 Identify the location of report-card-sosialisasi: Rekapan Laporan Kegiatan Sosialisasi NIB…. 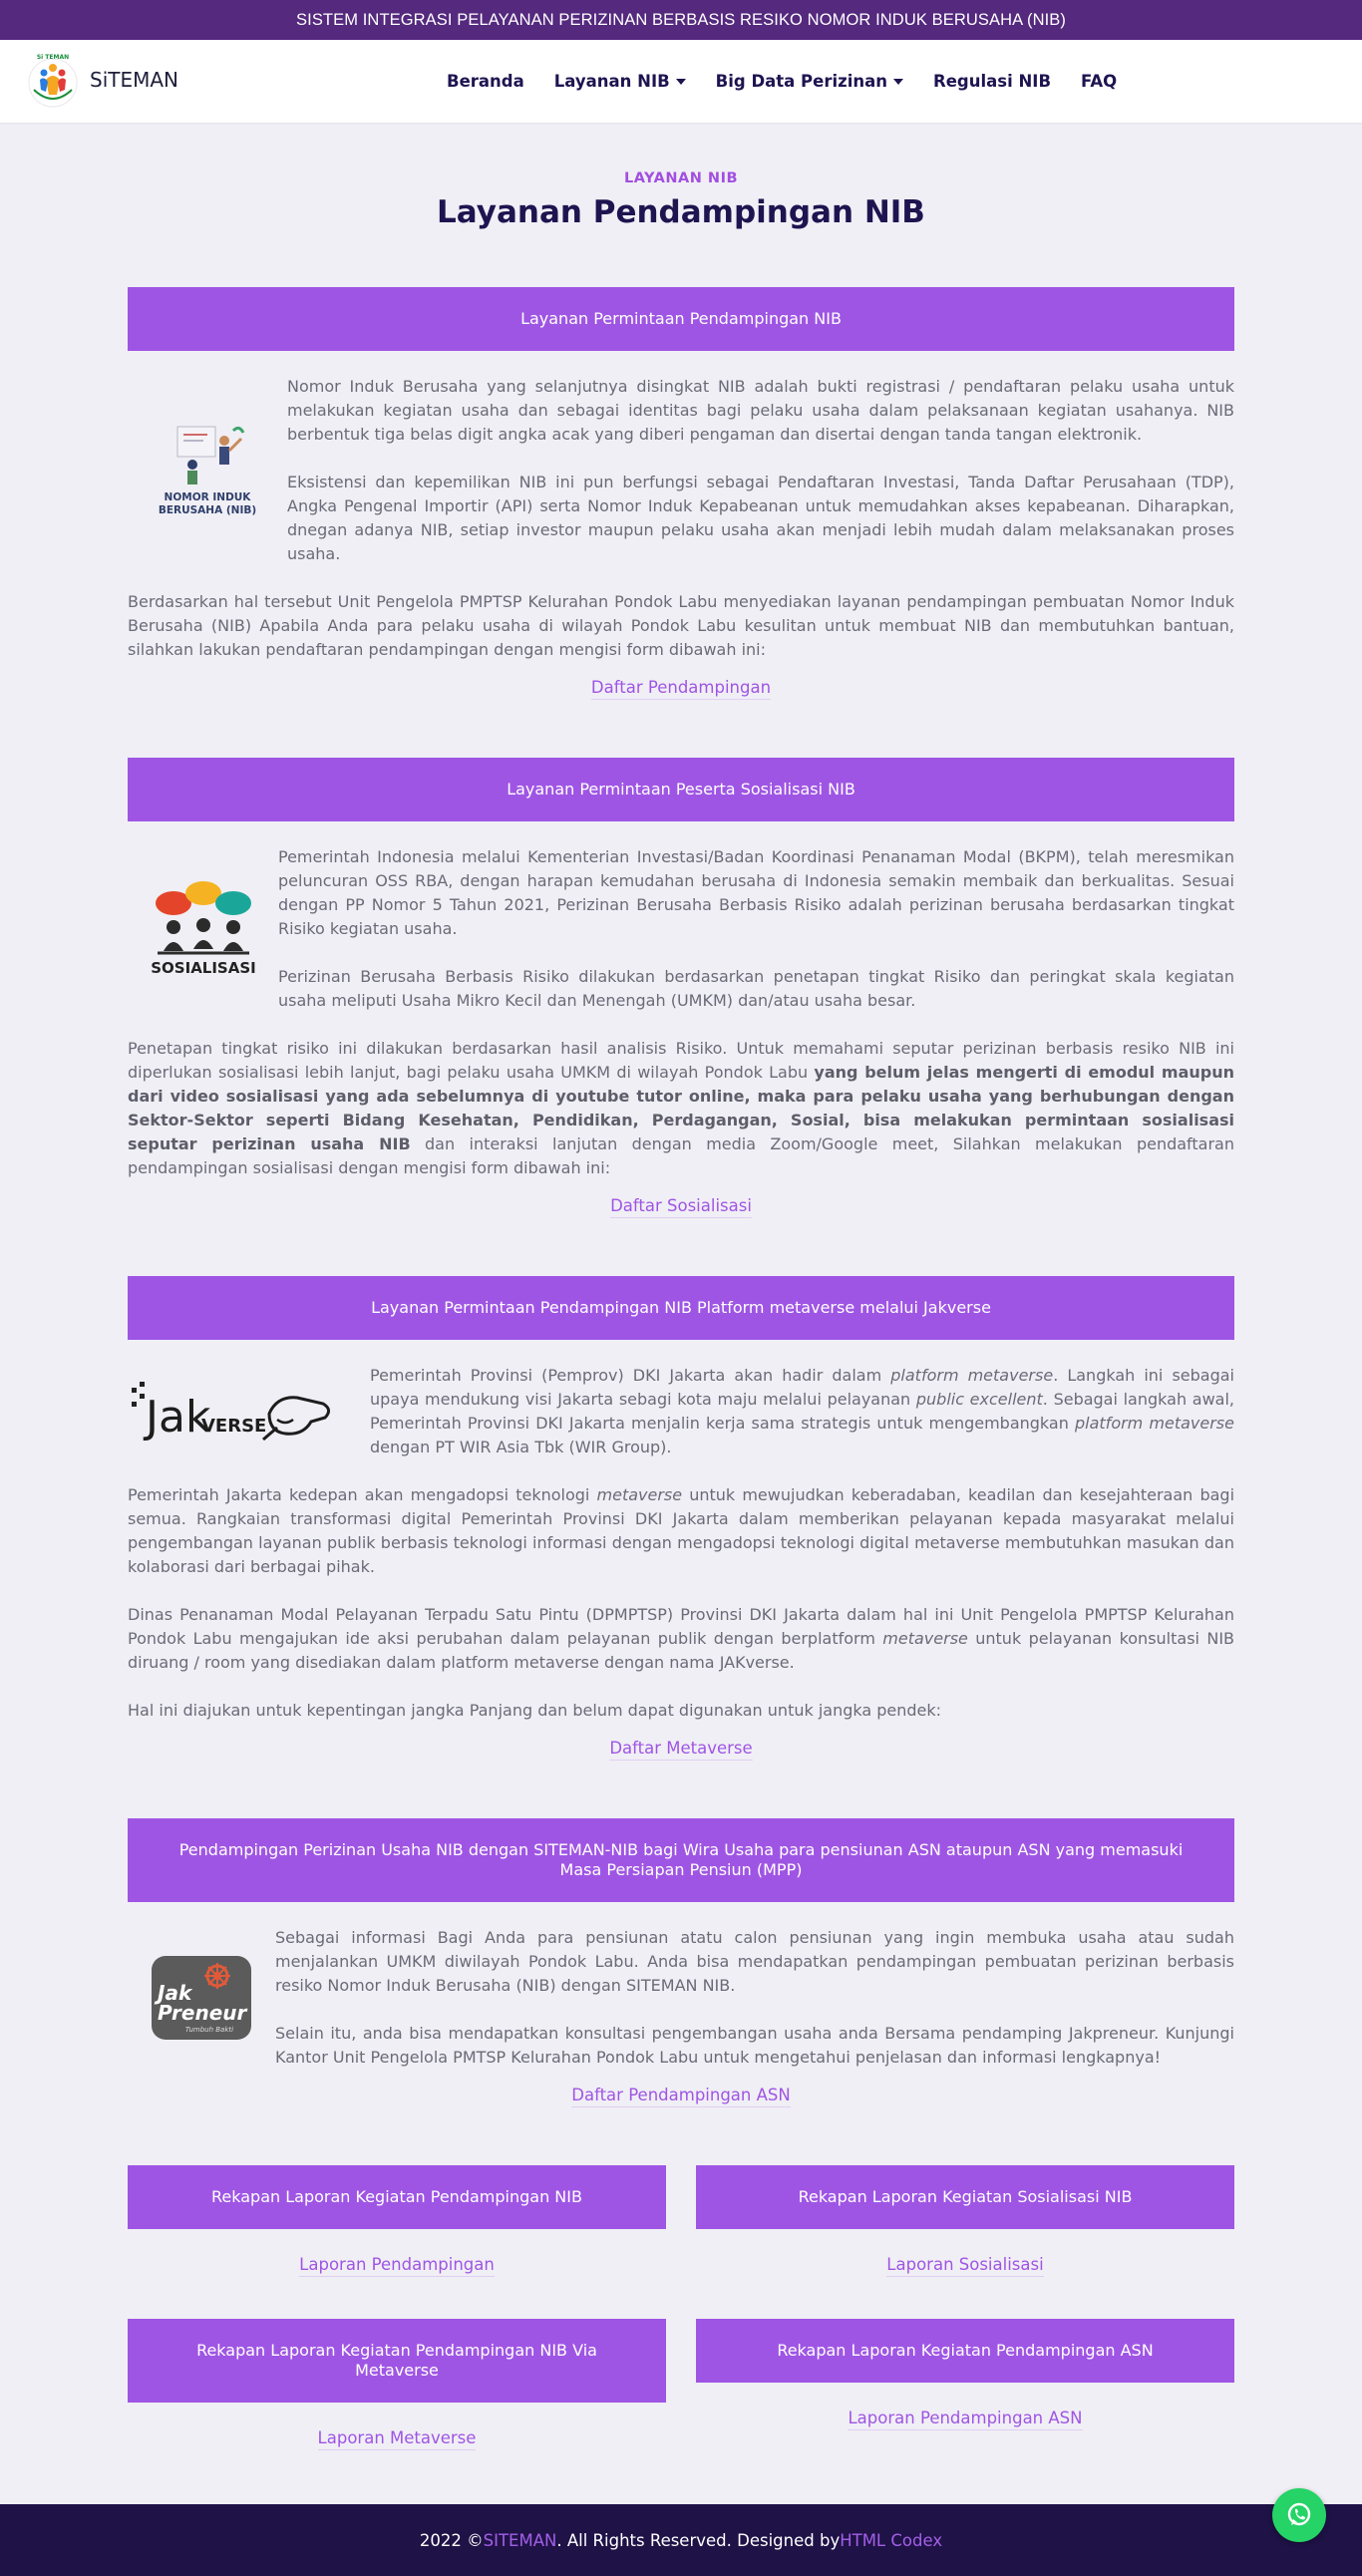
(965, 2221).